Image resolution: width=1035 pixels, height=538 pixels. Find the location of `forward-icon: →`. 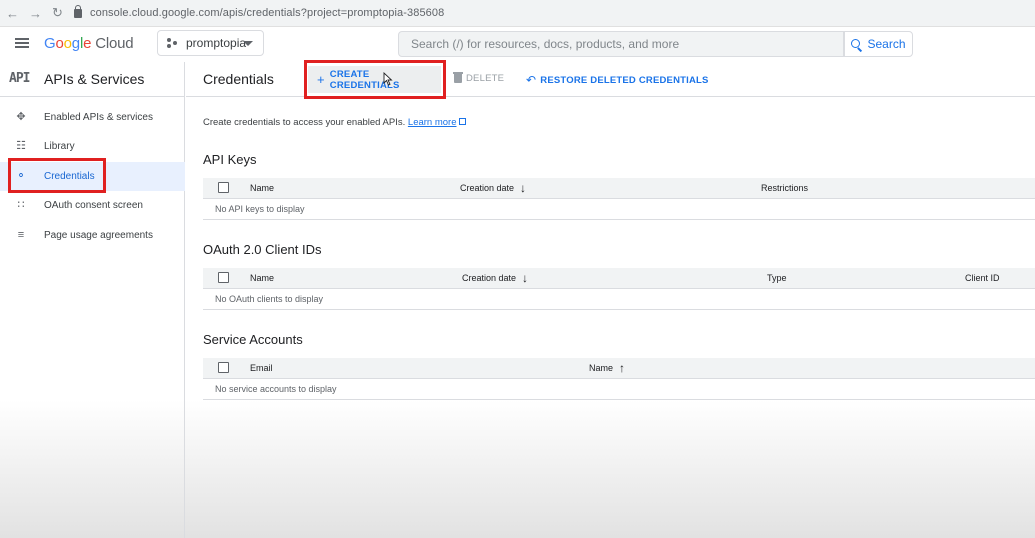

forward-icon: → is located at coordinates (35, 13).